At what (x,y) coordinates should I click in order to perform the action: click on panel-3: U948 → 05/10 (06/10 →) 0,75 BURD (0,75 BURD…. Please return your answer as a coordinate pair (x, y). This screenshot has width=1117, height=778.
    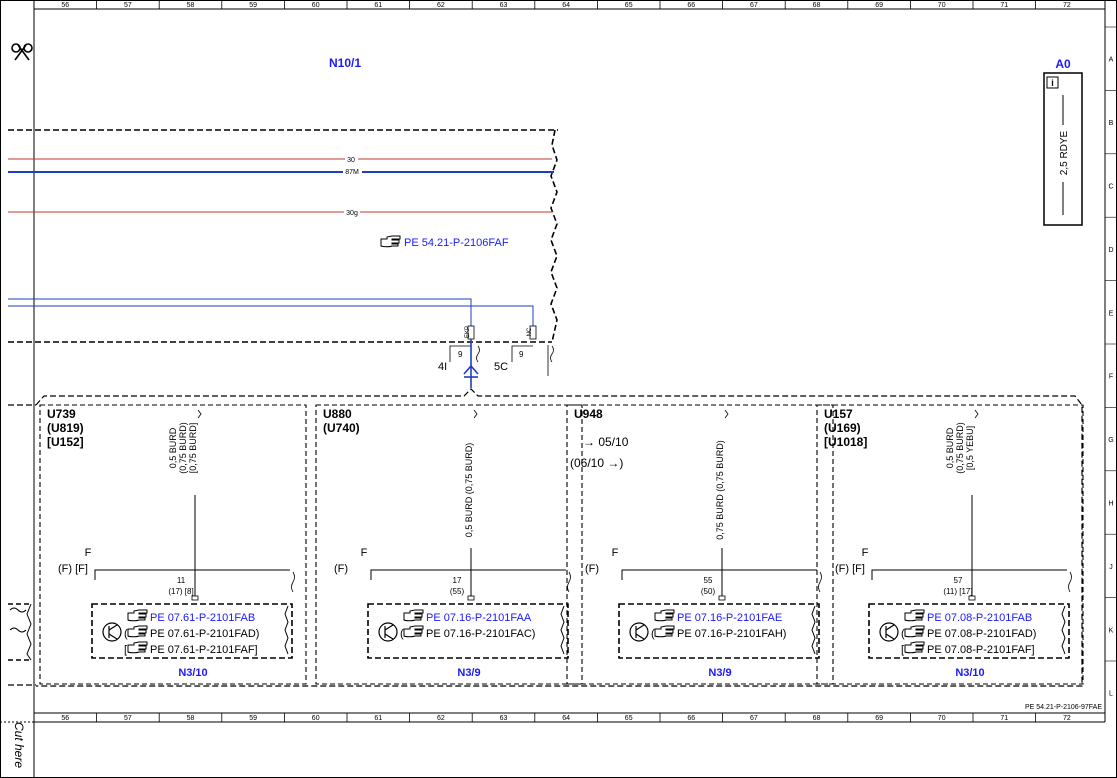
    Looking at the image, I should click on (700, 544).